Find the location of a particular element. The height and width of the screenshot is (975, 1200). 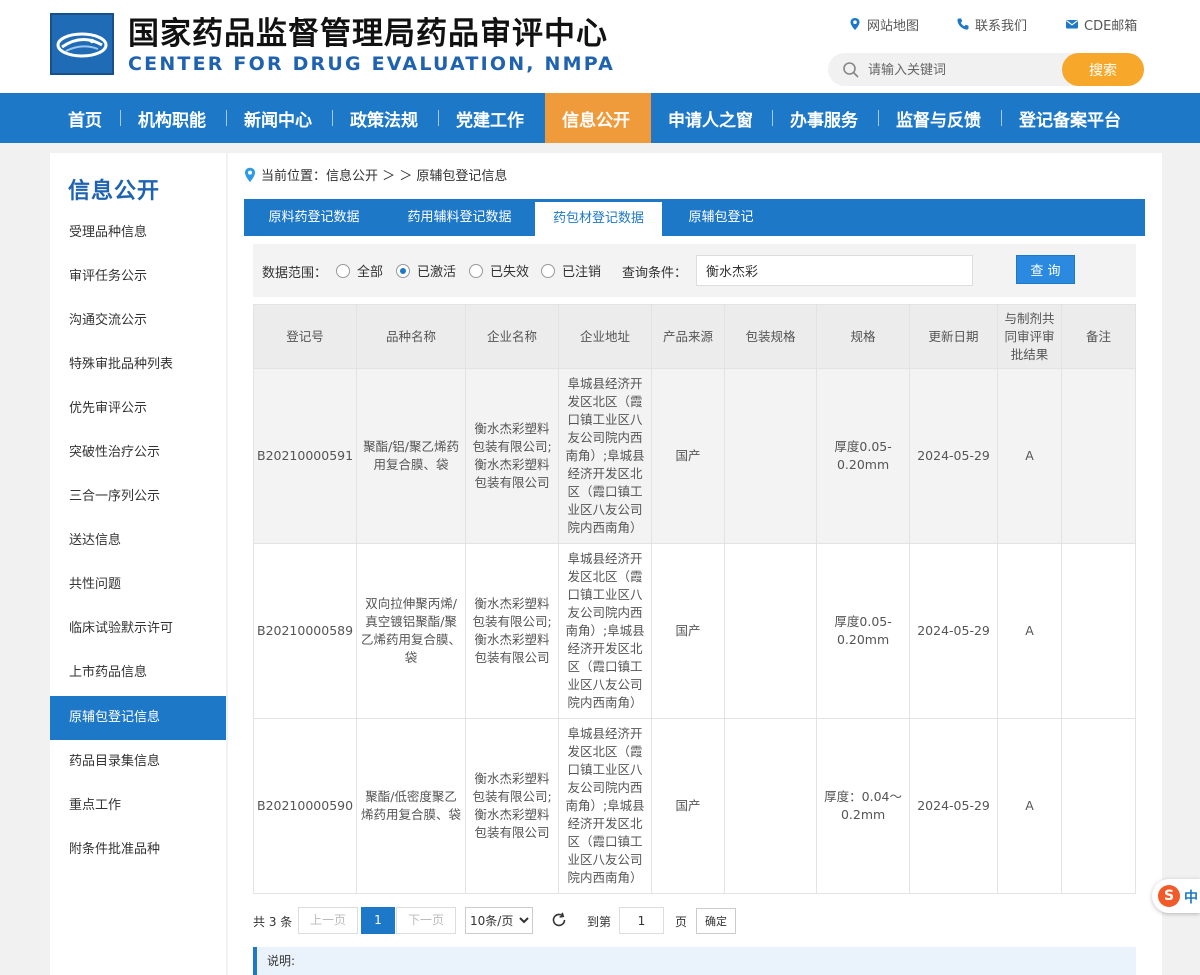

radio-expired: 已失效 is located at coordinates (499, 270).